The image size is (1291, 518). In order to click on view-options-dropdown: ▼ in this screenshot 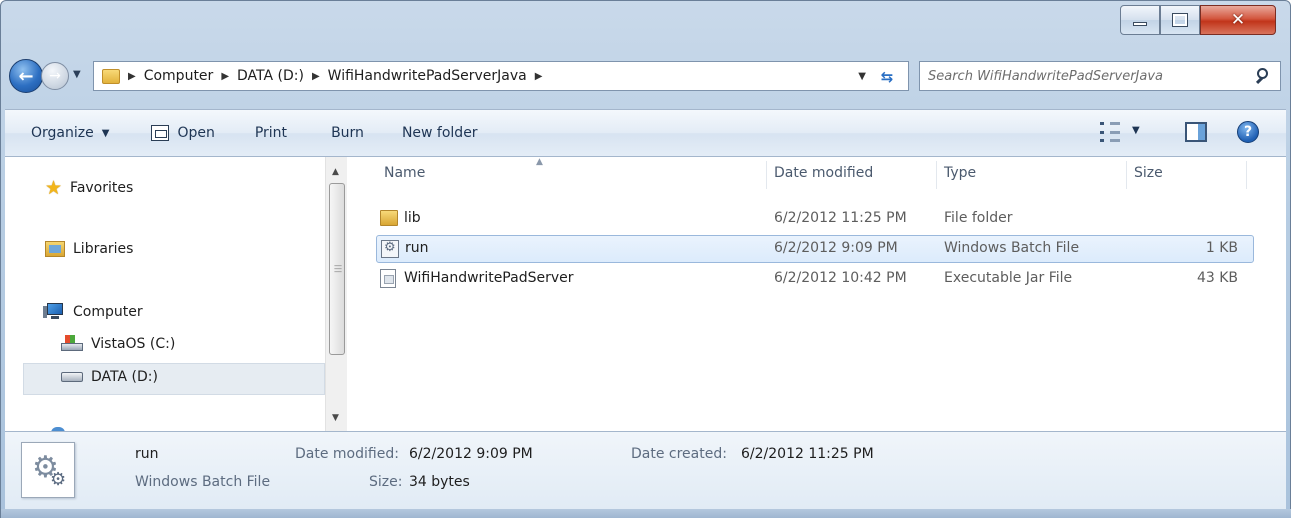, I will do `click(1136, 130)`.